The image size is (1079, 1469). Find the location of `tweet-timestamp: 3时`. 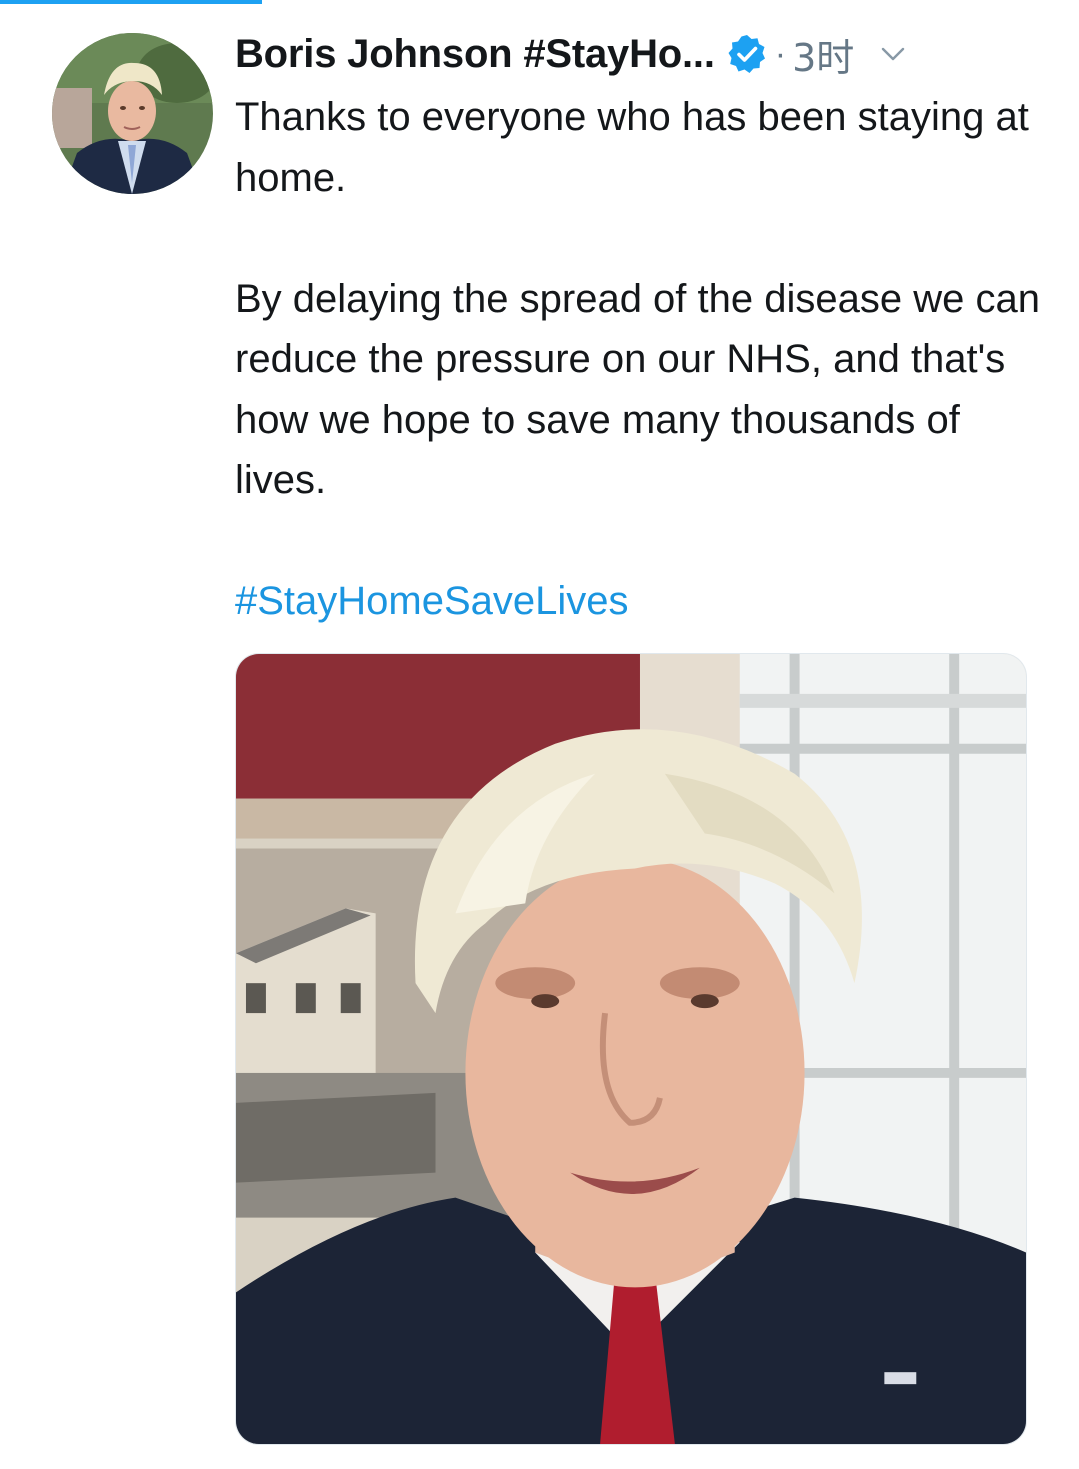

tweet-timestamp: 3时 is located at coordinates (823, 54).